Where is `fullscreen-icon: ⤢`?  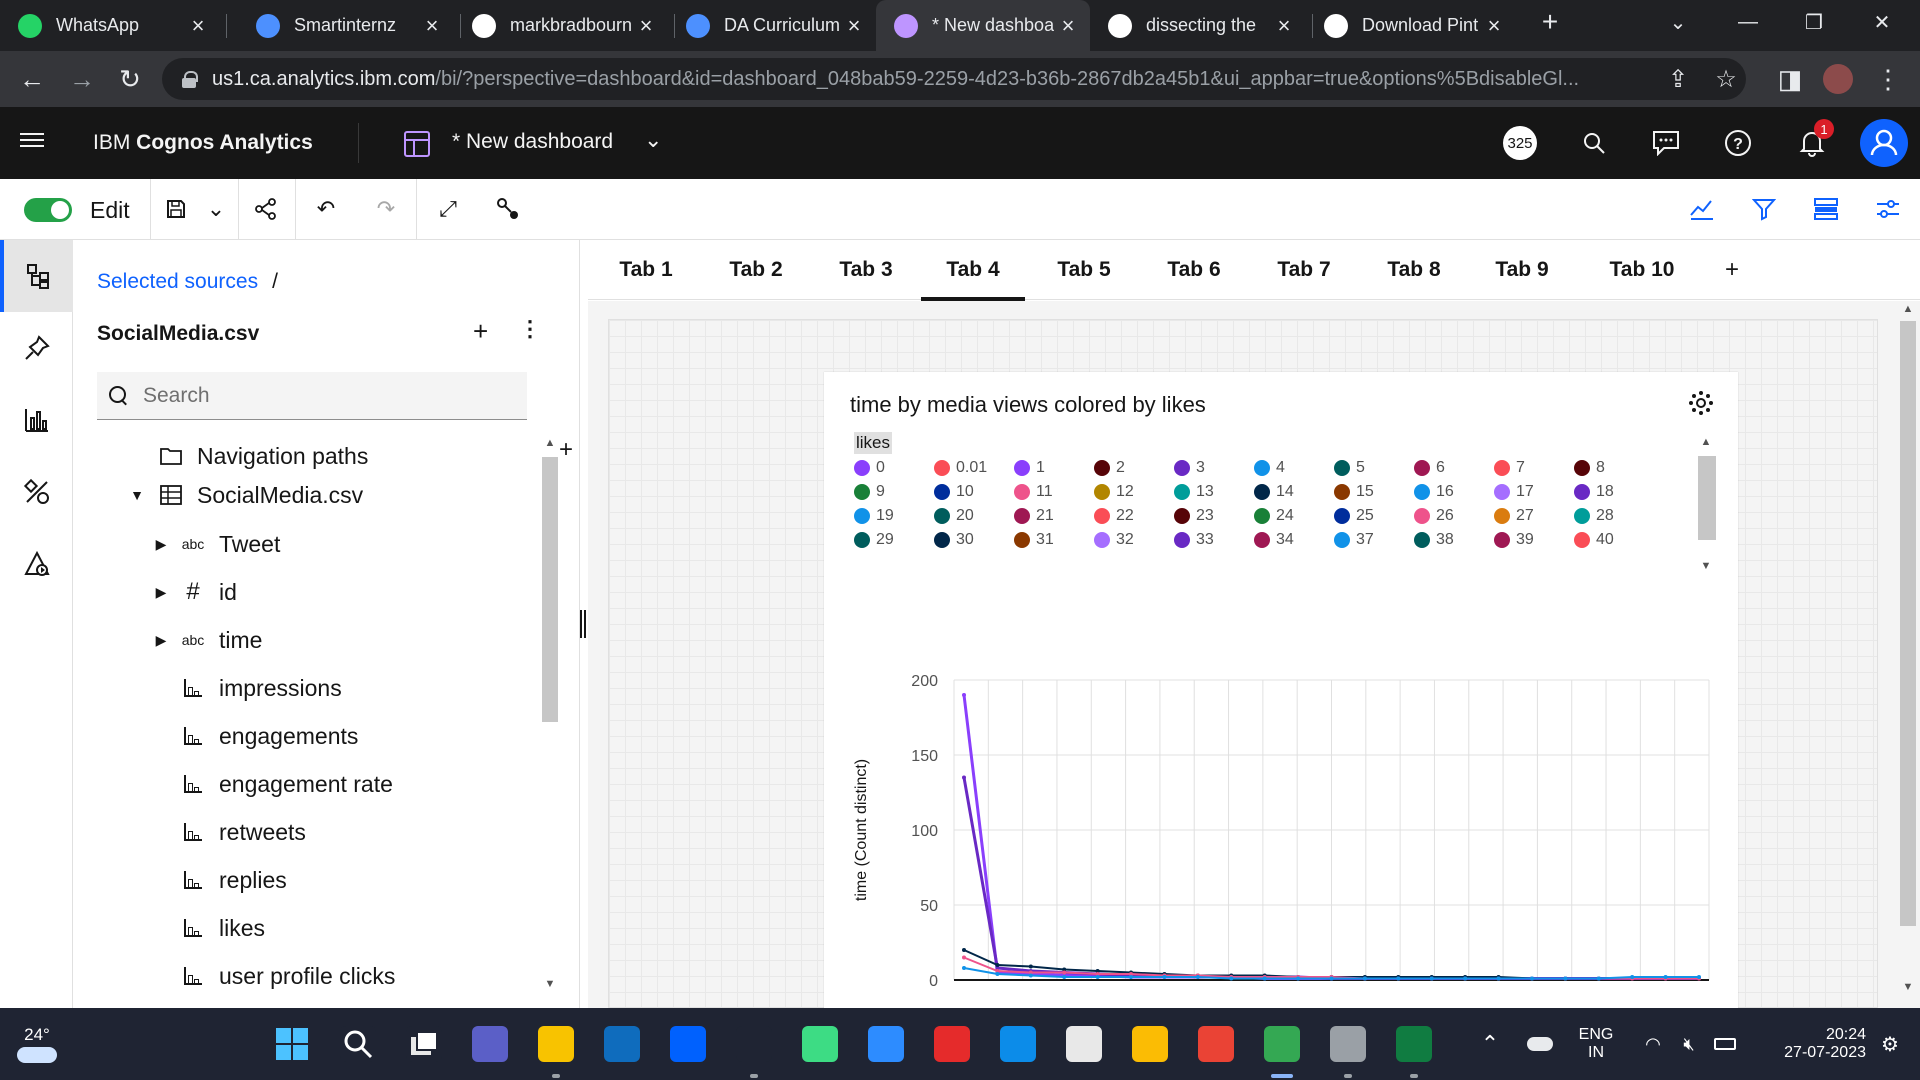 fullscreen-icon: ⤢ is located at coordinates (448, 209).